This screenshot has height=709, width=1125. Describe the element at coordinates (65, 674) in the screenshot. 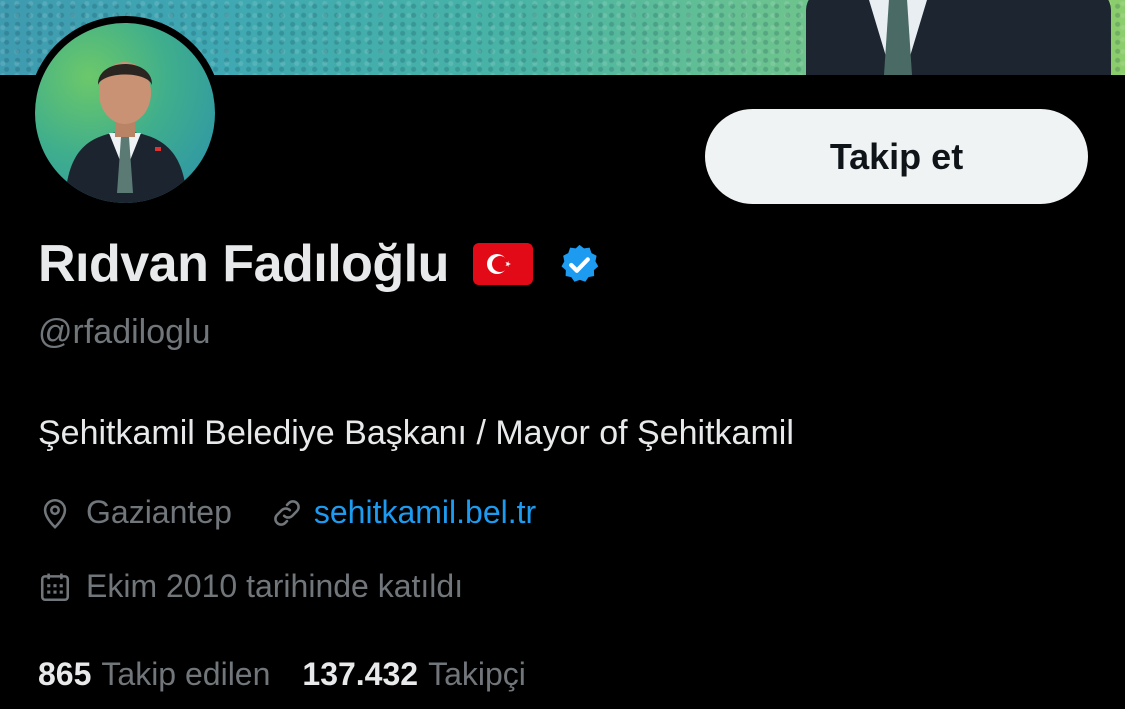

I see `following-count: 865` at that location.